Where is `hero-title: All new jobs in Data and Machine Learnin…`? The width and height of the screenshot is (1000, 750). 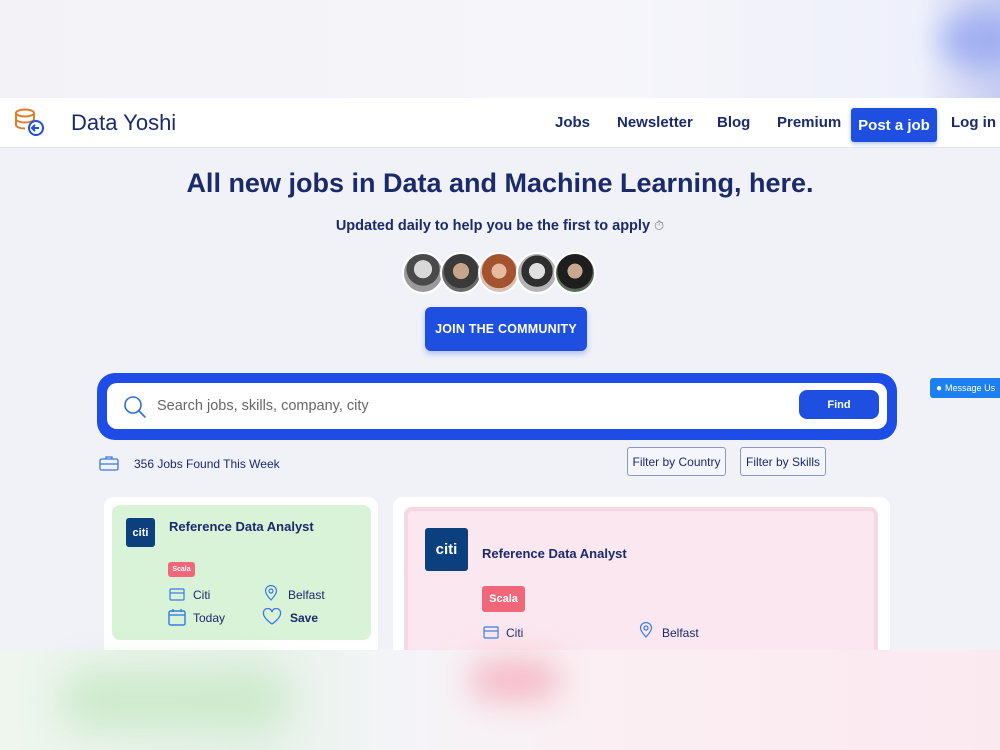 hero-title: All new jobs in Data and Machine Learnin… is located at coordinates (500, 183).